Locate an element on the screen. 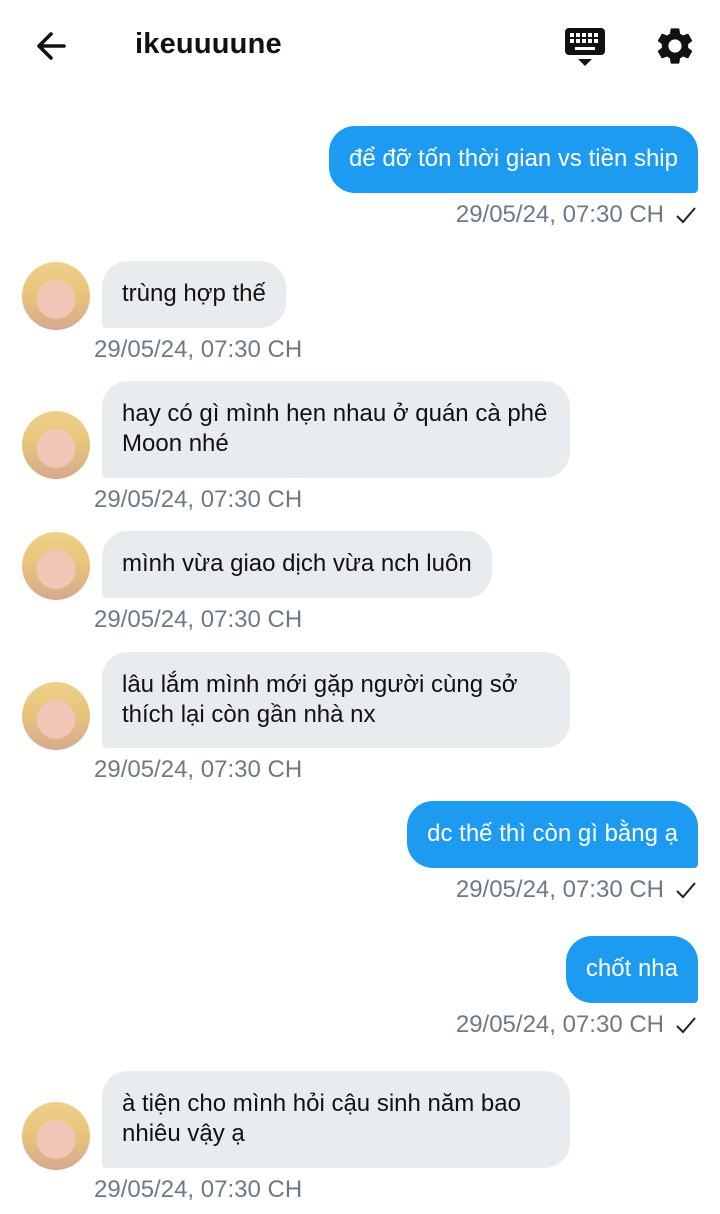 This screenshot has height=1214, width=720. message-bubble: chốt nha is located at coordinates (631, 969).